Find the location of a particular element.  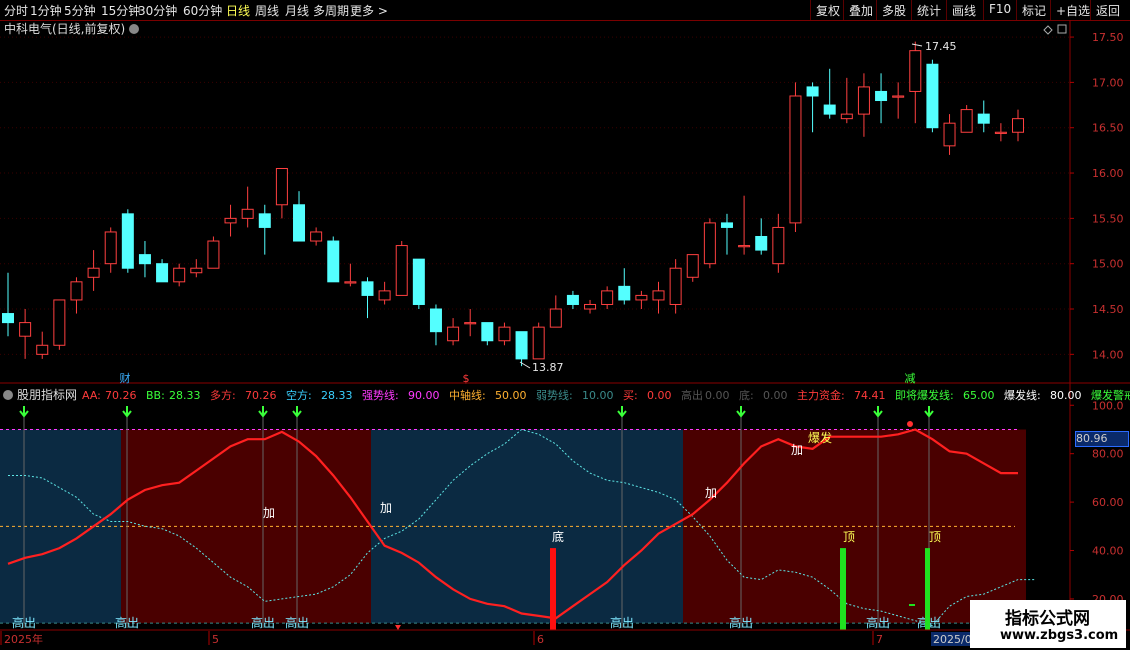

price-tick-label: 16.50 is located at coordinates (1108, 128).